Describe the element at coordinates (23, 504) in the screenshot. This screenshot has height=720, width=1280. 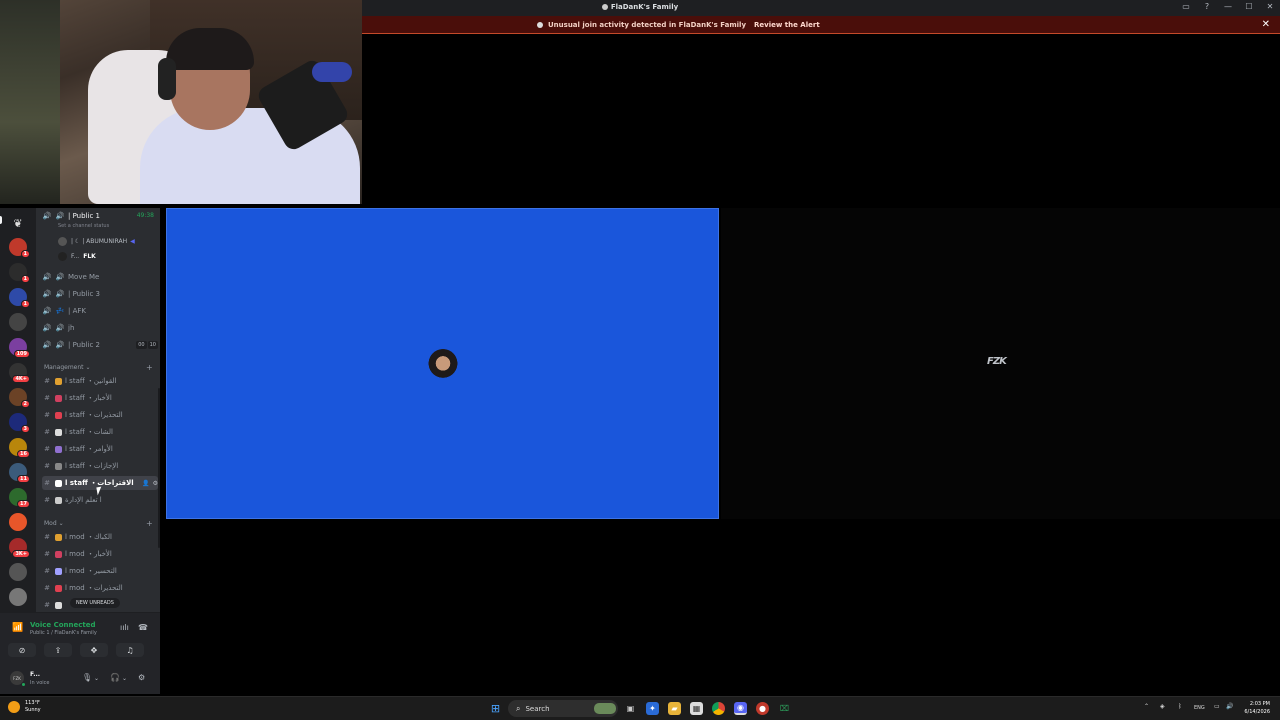
I see `unread-badge: 17` at that location.